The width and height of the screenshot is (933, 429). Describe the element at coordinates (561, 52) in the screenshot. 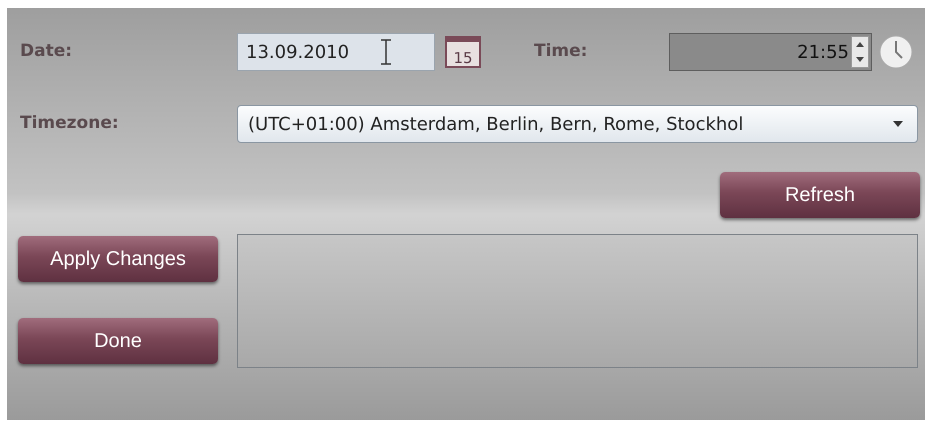

I see `time-label: Time:` at that location.